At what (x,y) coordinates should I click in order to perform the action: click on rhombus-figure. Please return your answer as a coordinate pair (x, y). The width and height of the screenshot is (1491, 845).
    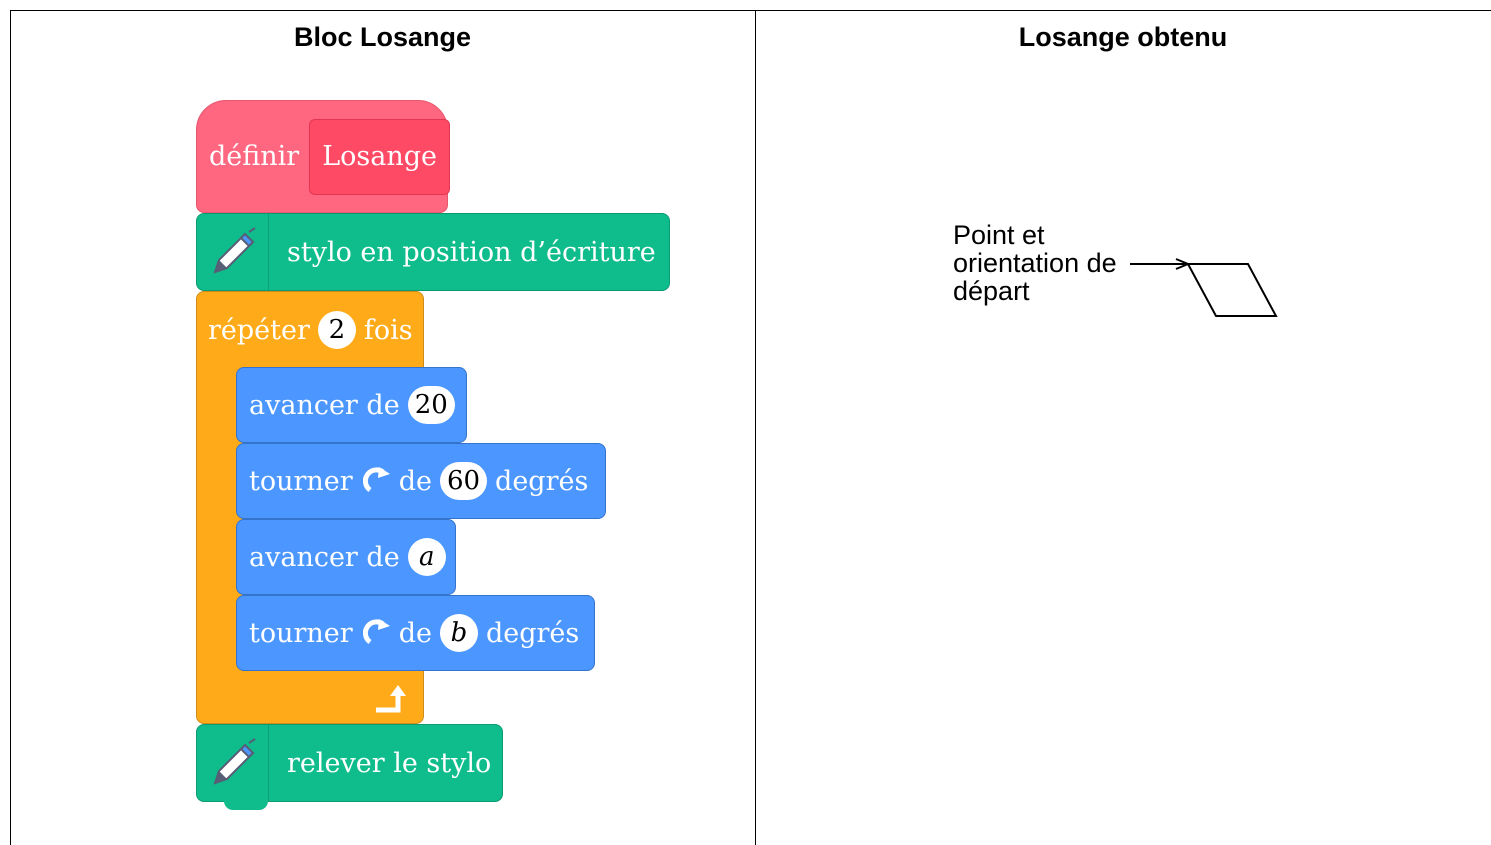
    Looking at the image, I should click on (1204, 287).